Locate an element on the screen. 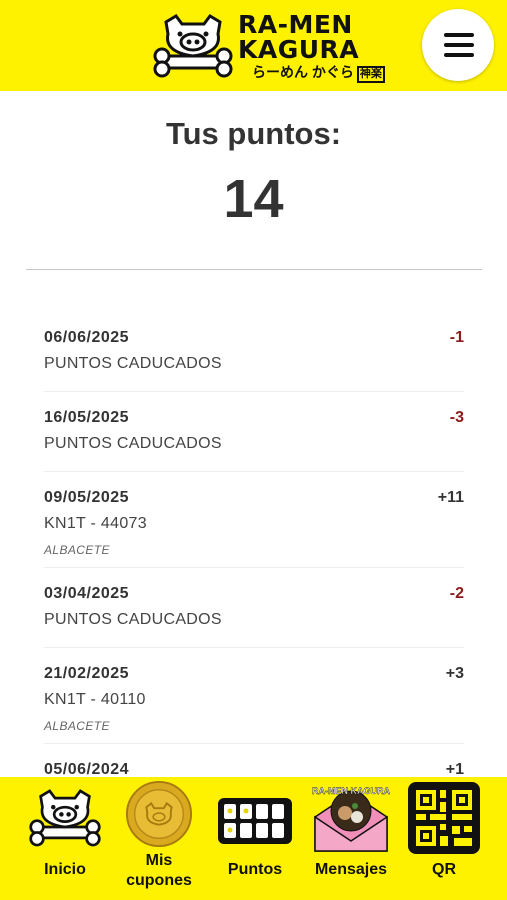 This screenshot has height=900, width=507. app-header: RA-MEN KAGURA らーめん かぐら 神楽 is located at coordinates (253, 45).